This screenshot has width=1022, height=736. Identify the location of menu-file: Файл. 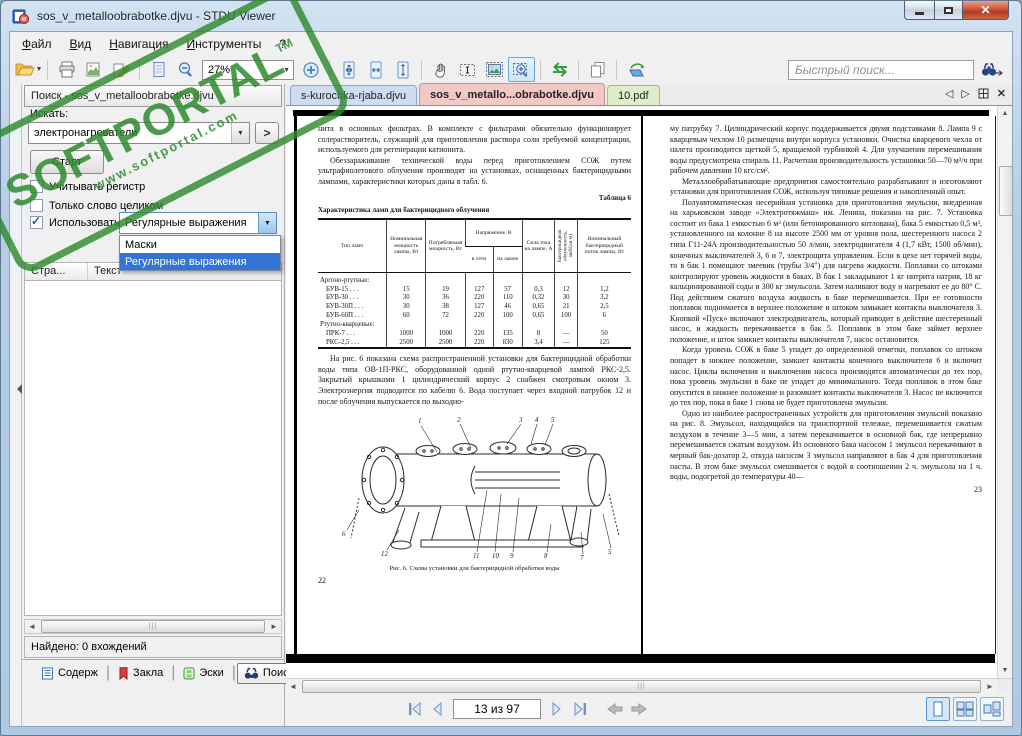
(37, 44).